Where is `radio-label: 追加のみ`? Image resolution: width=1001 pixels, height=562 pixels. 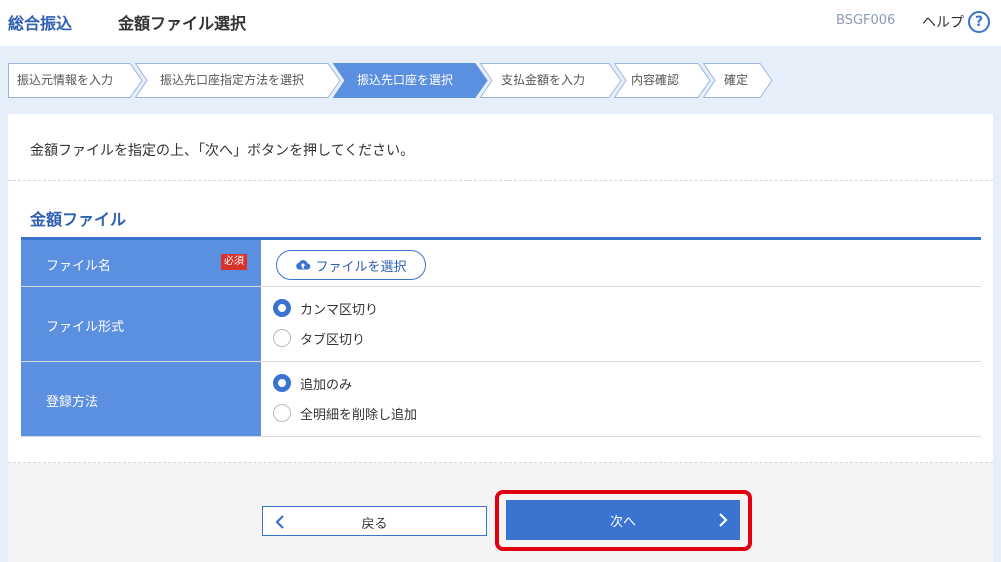 radio-label: 追加のみ is located at coordinates (326, 385).